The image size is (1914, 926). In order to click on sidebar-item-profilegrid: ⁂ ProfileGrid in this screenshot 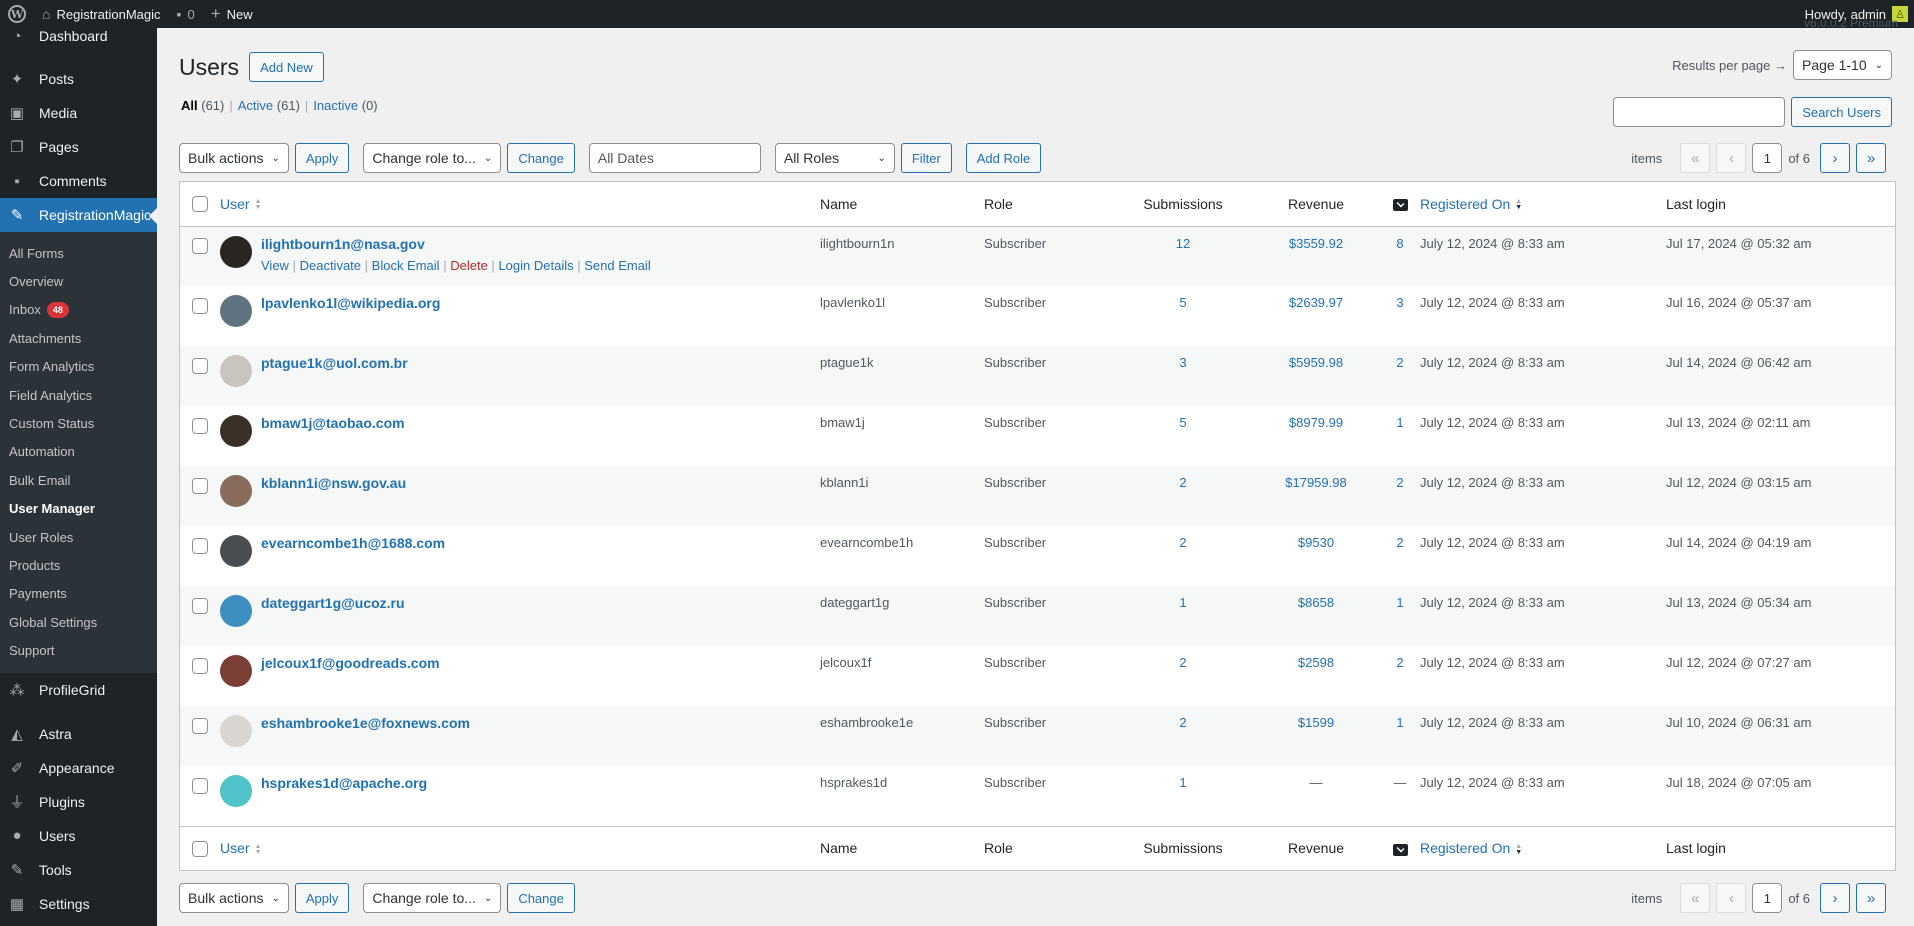, I will do `click(78, 690)`.